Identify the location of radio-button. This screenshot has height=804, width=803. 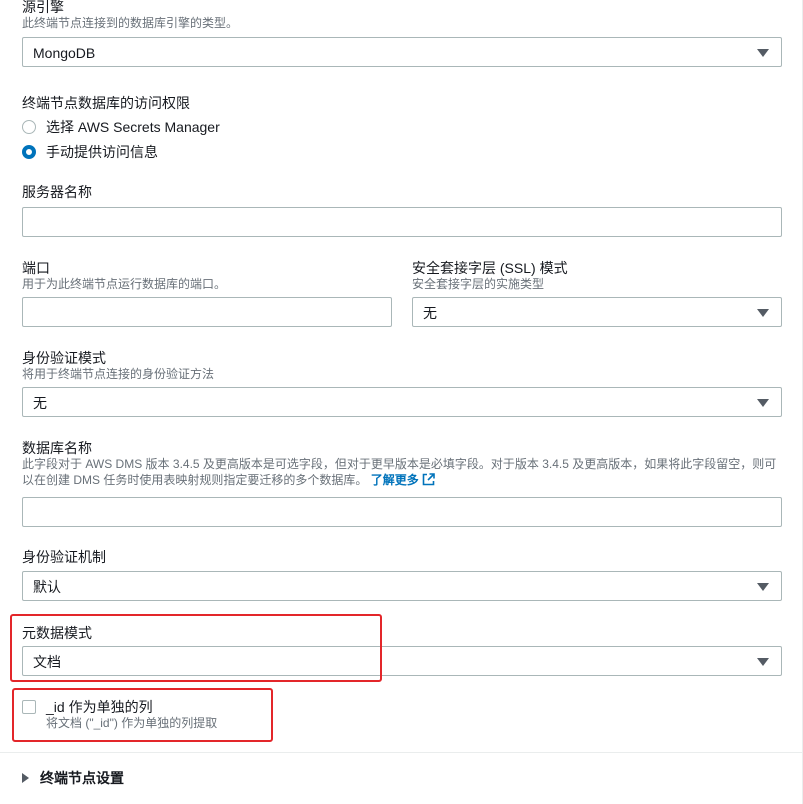
(29, 127).